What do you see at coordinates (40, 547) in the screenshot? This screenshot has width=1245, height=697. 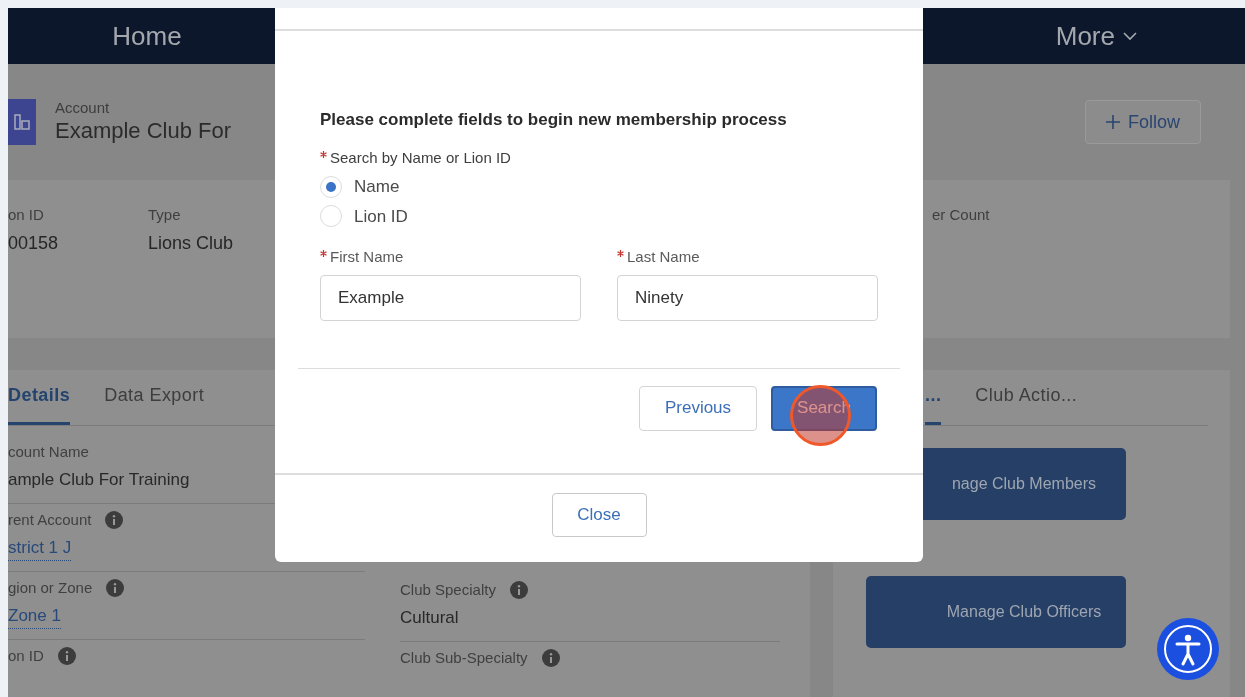 I see `record-link: strict 1 J` at bounding box center [40, 547].